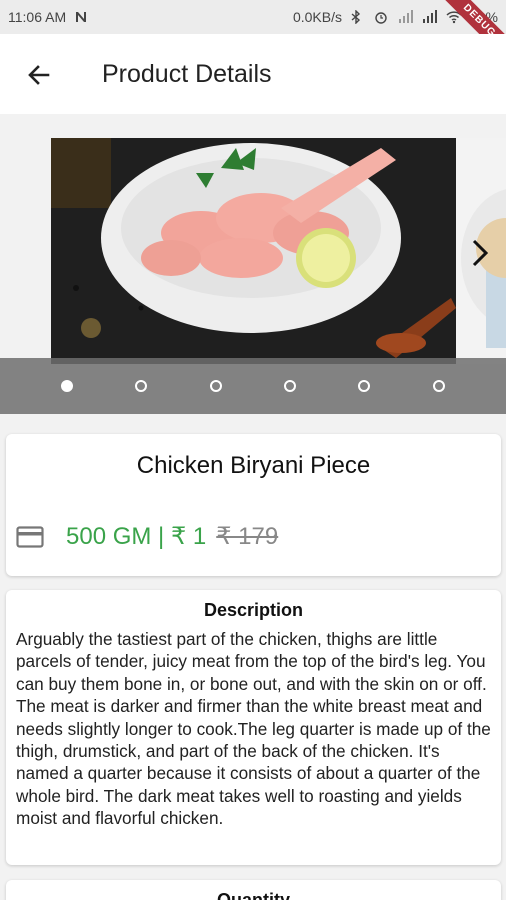  What do you see at coordinates (406, 17) in the screenshot?
I see `signal-icon` at bounding box center [406, 17].